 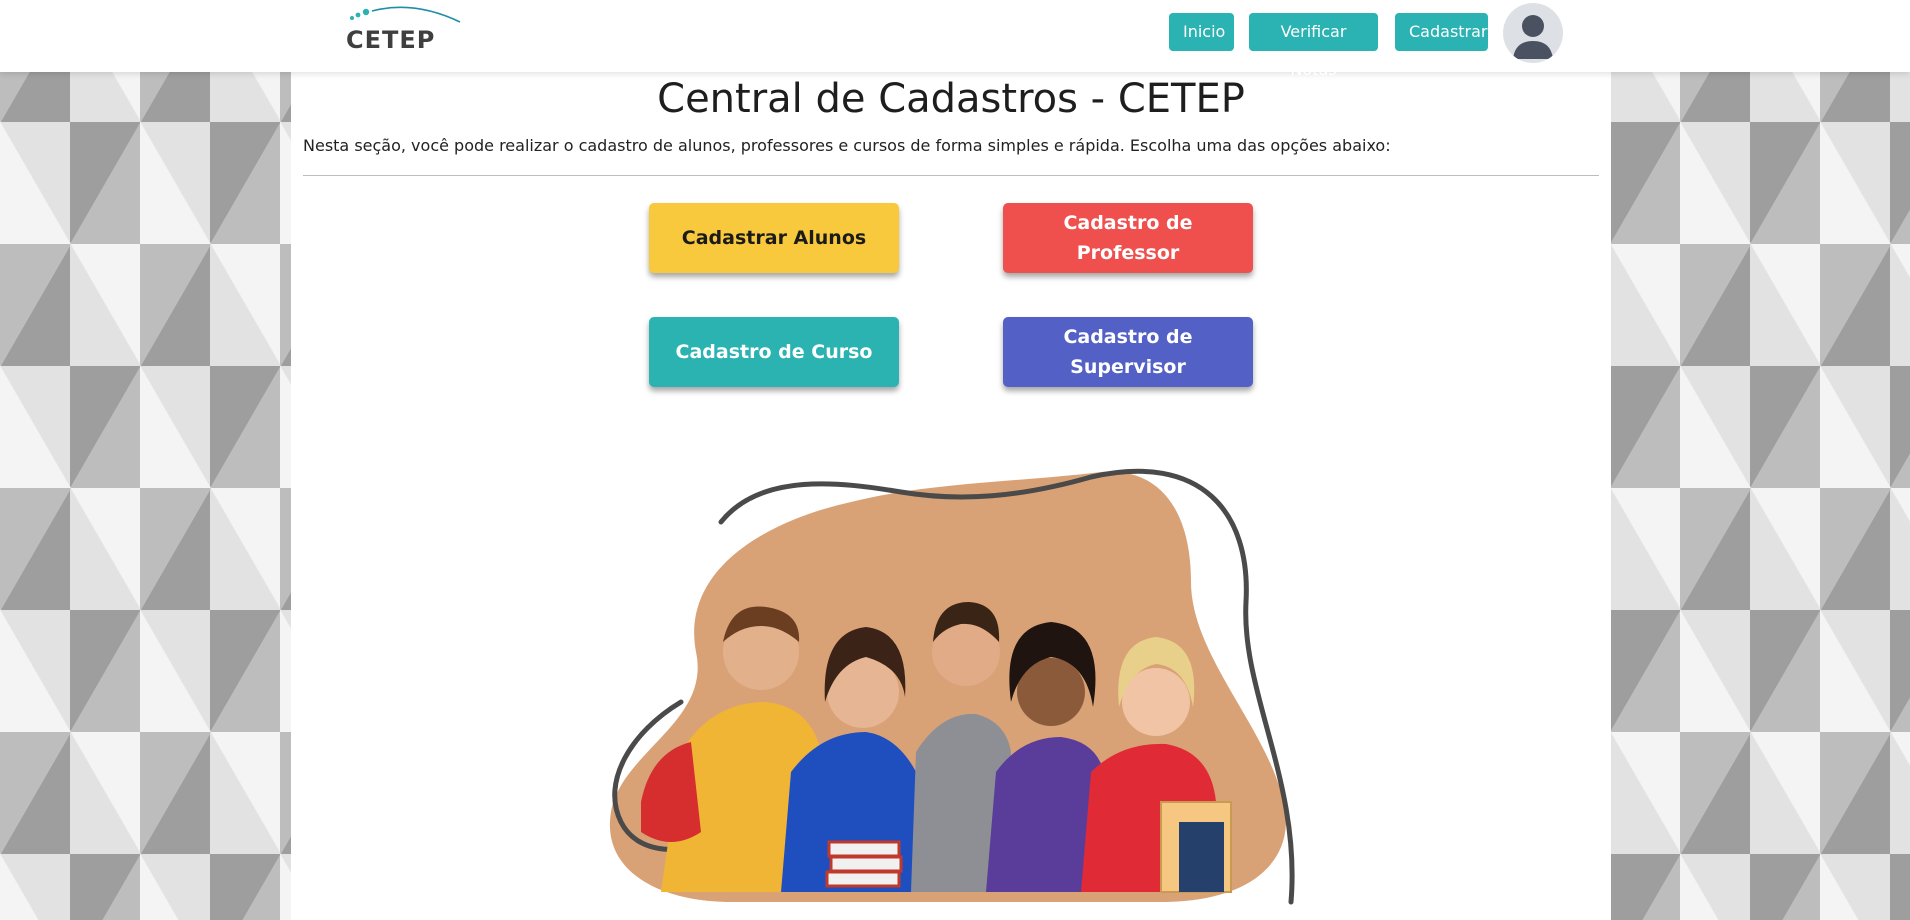 What do you see at coordinates (951, 175) in the screenshot?
I see `divider` at bounding box center [951, 175].